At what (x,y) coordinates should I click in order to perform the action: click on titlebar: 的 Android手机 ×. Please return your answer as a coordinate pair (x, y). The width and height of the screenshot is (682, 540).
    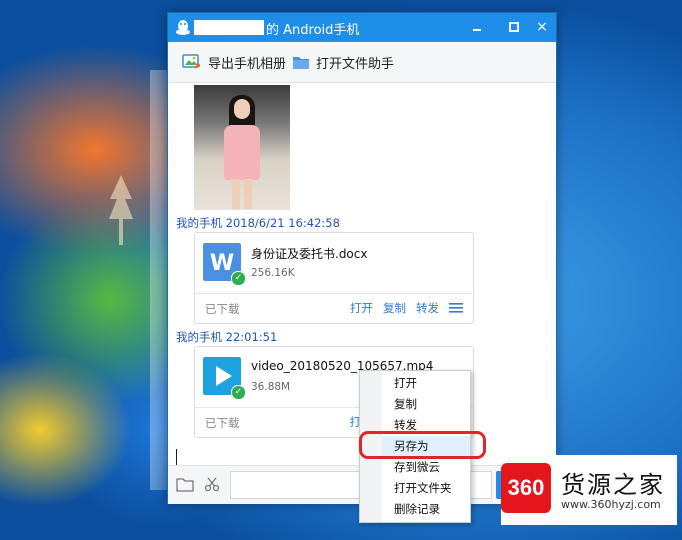
    Looking at the image, I should click on (362, 27).